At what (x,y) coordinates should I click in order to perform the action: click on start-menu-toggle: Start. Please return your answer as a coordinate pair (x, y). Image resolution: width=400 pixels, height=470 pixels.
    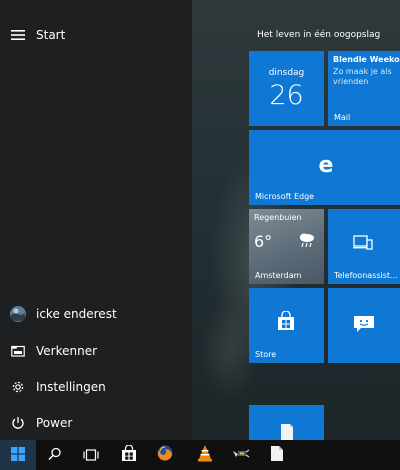
    Looking at the image, I should click on (96, 35).